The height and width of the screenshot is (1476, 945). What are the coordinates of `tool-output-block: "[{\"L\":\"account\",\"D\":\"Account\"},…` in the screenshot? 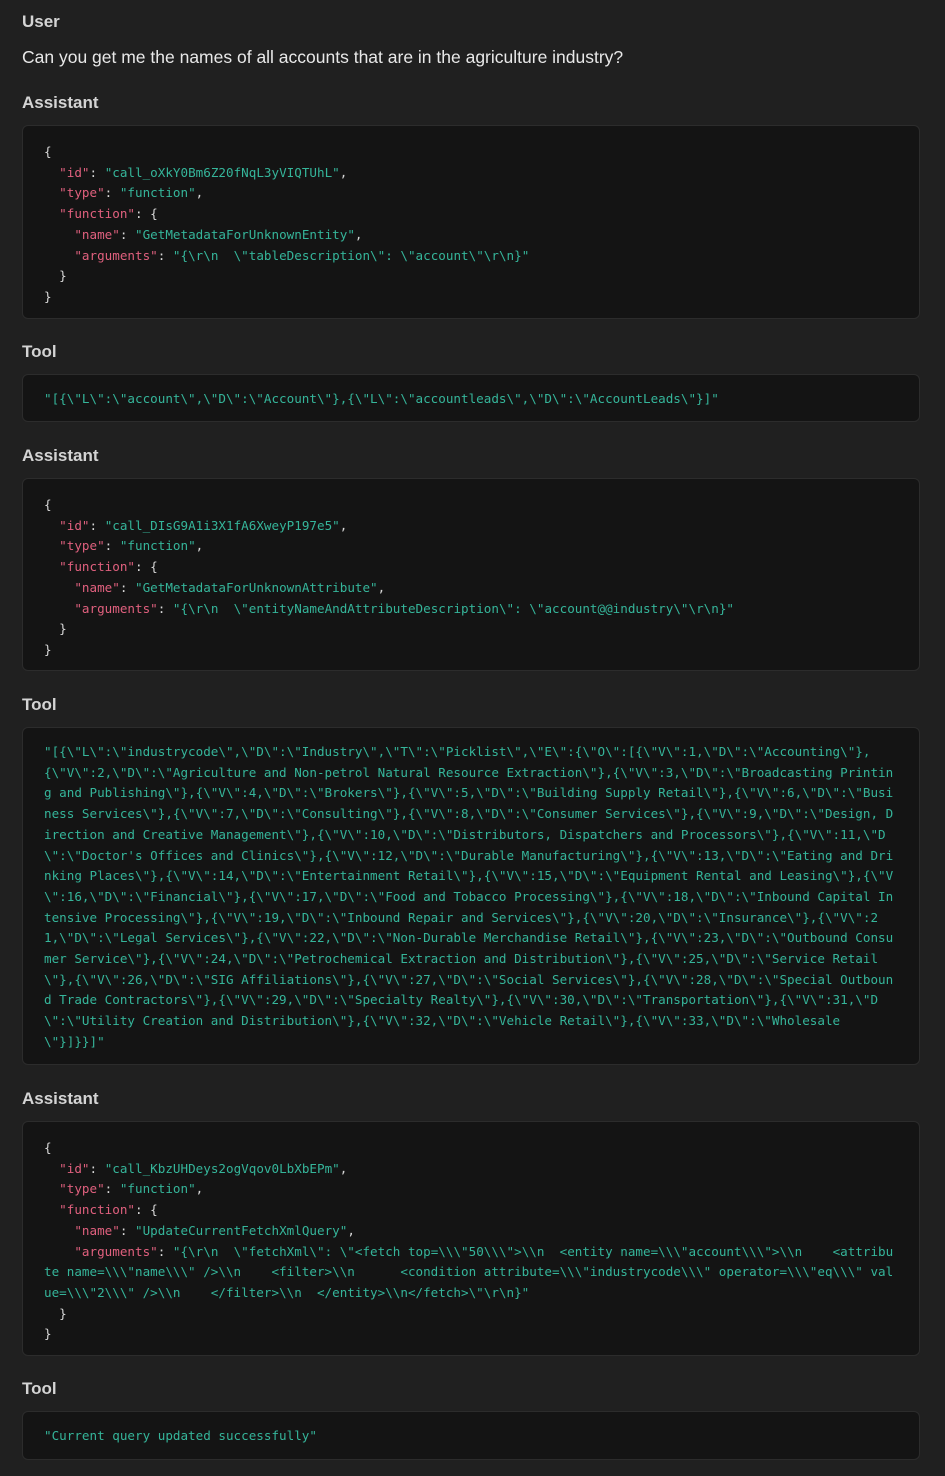 It's located at (471, 398).